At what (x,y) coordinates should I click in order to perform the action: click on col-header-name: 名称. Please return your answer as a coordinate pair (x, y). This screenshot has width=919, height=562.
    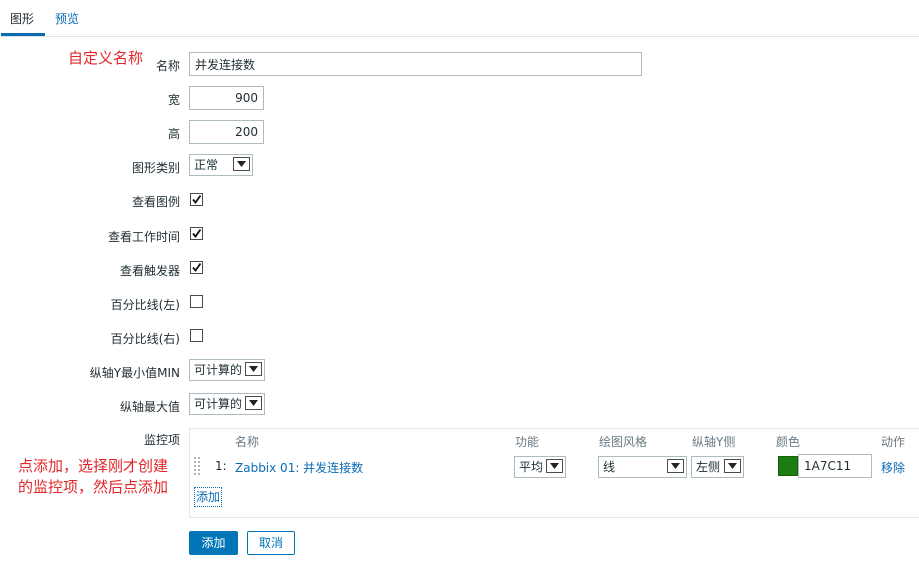
    Looking at the image, I should click on (247, 442).